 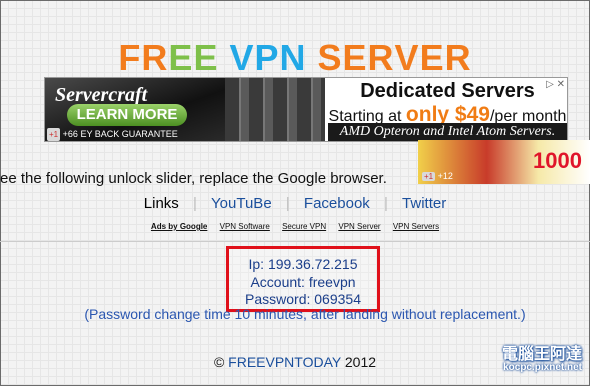 What do you see at coordinates (161, 203) in the screenshot?
I see `links-label: Links` at bounding box center [161, 203].